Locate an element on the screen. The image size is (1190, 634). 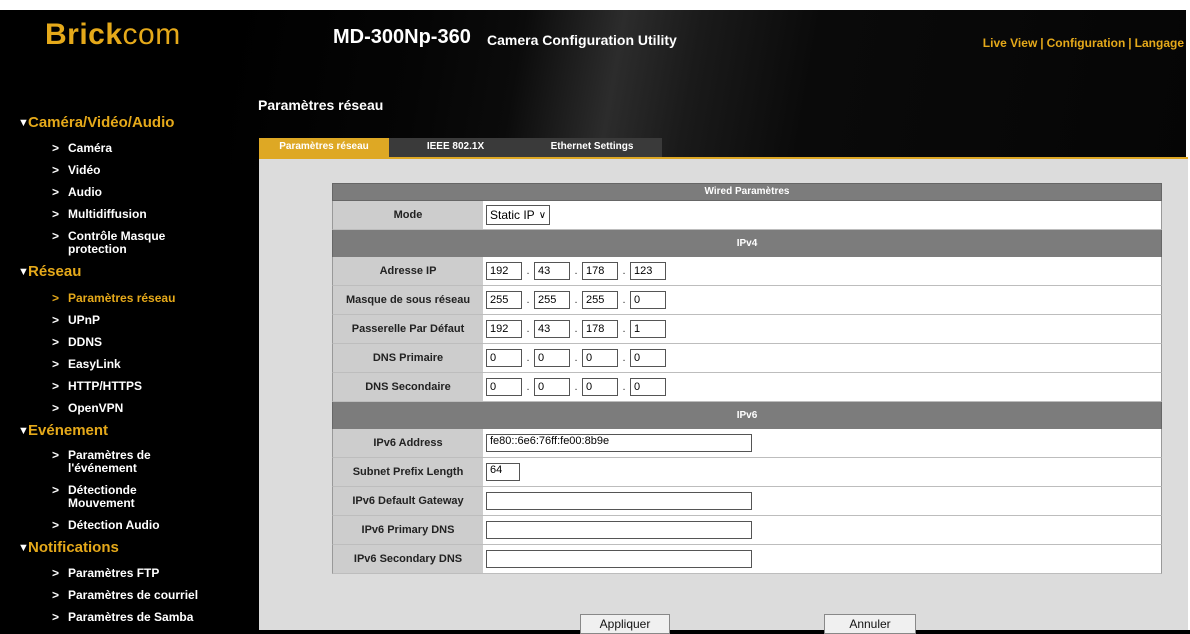
sidebar-item-upnp: > UPnP is located at coordinates (115, 320).